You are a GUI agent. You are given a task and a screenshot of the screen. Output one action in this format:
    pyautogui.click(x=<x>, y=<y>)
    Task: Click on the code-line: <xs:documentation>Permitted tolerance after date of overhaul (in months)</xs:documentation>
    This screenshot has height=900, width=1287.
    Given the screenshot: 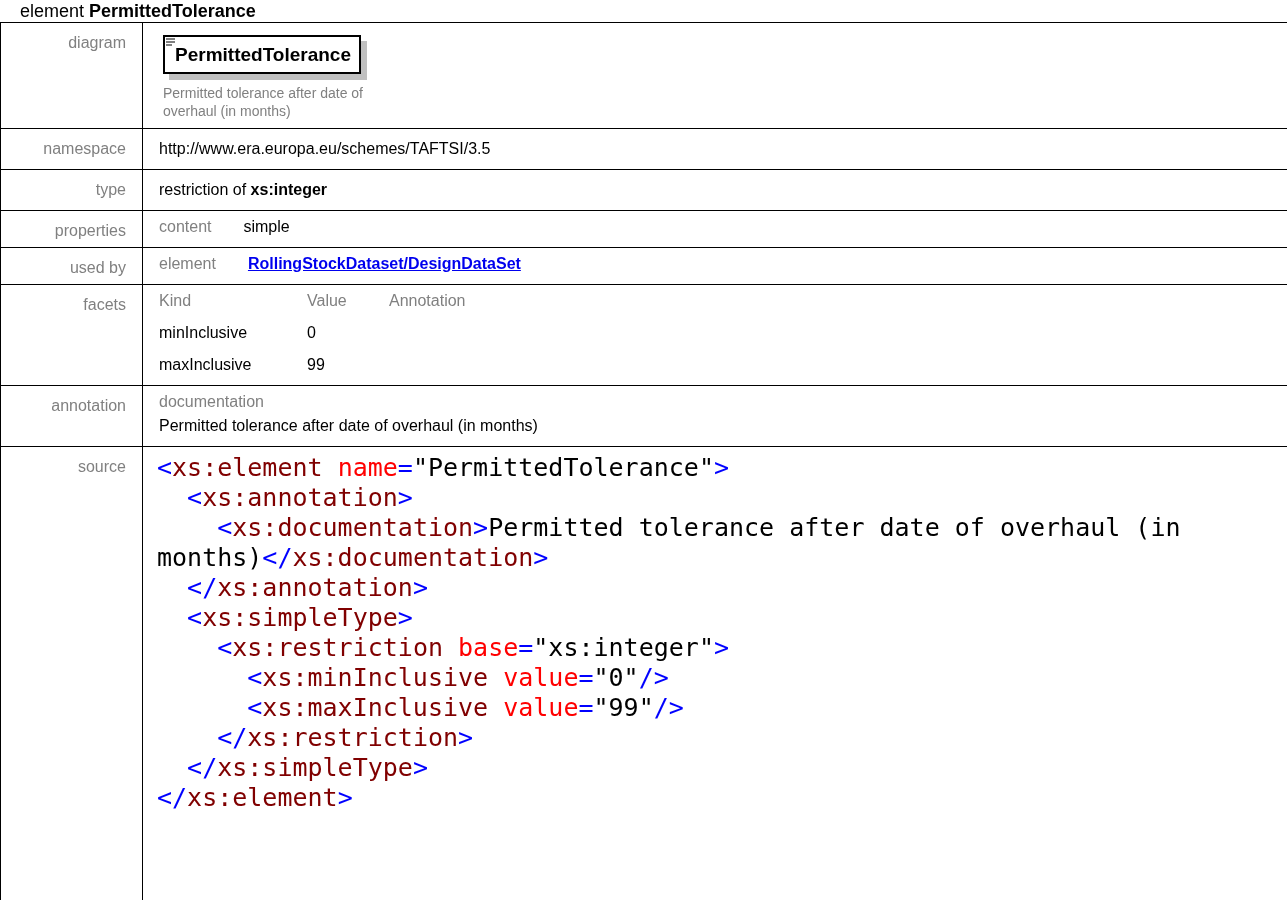 What is the action you would take?
    pyautogui.click(x=669, y=542)
    